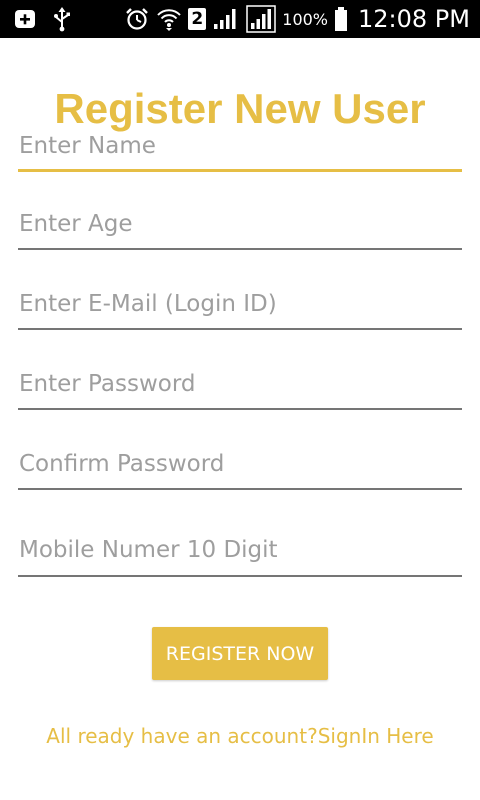  I want to click on status-bar-right: 2 100% 12:08 PM, so click(297, 19).